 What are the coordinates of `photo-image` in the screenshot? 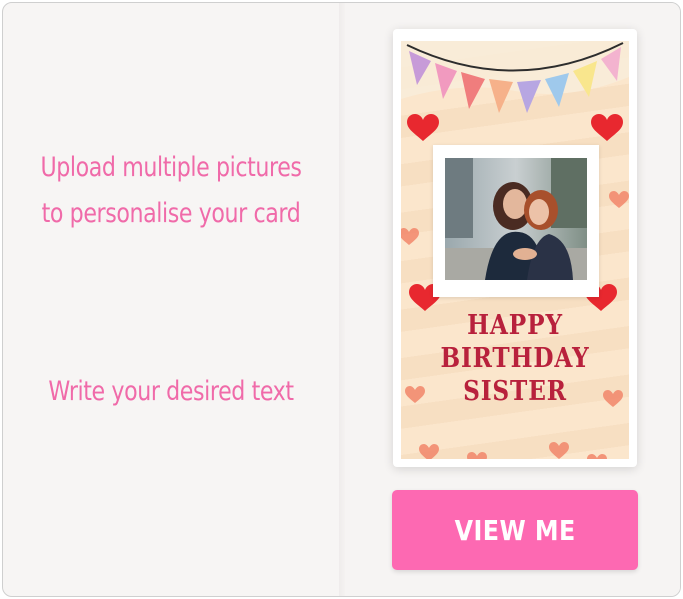 It's located at (516, 219).